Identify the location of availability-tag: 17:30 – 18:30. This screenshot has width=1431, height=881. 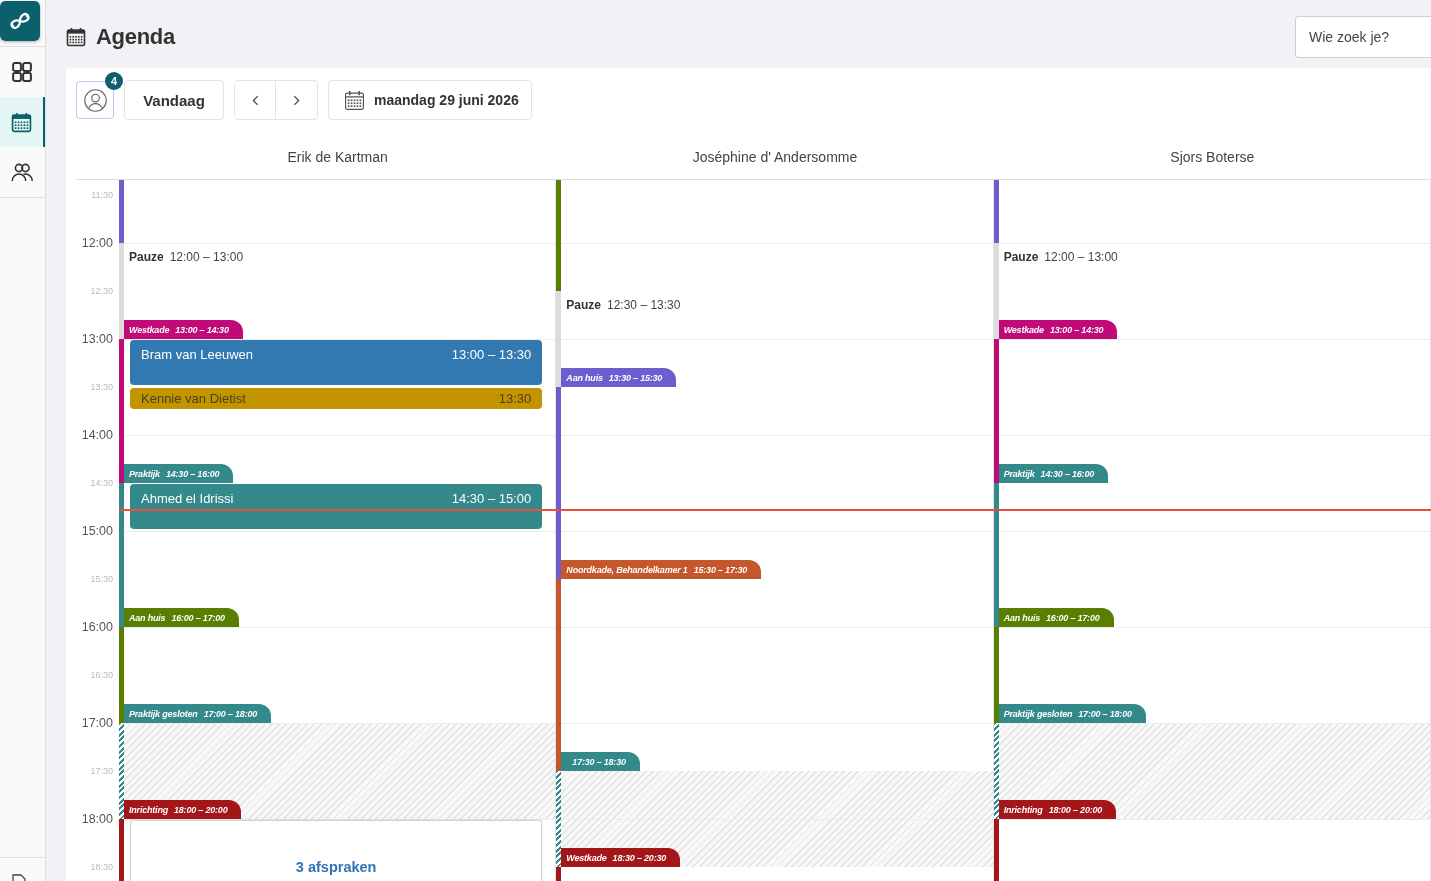
(600, 761).